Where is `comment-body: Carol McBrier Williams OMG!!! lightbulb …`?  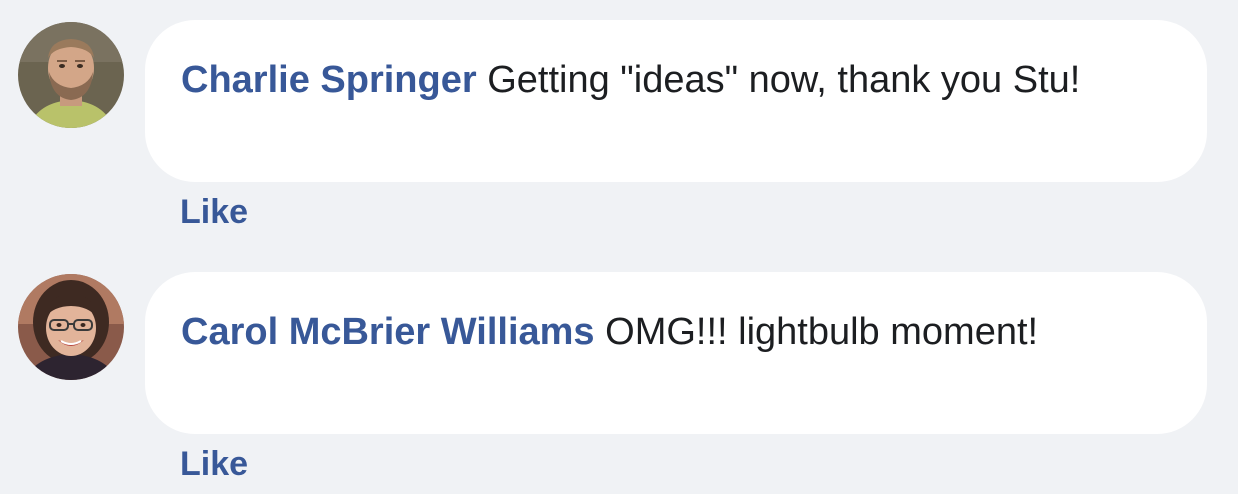
comment-body: Carol McBrier Williams OMG!!! lightbulb … is located at coordinates (676, 332).